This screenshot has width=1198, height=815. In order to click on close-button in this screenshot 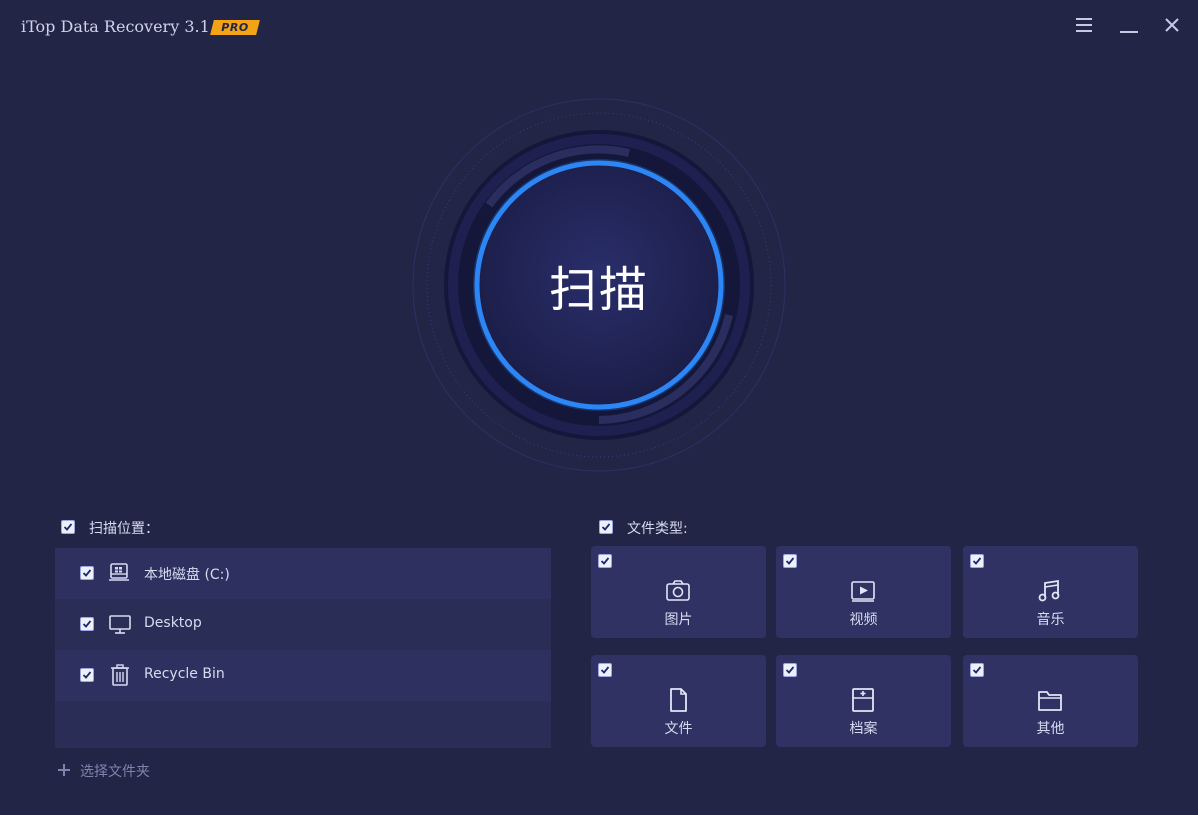, I will do `click(1172, 25)`.